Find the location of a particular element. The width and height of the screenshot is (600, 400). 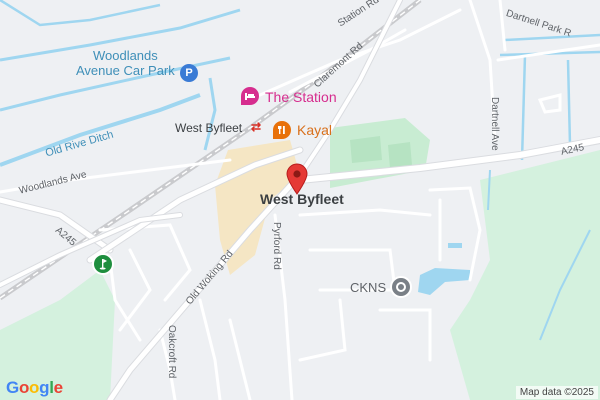

car-park-label-line1: Woodlands is located at coordinates (125, 55).